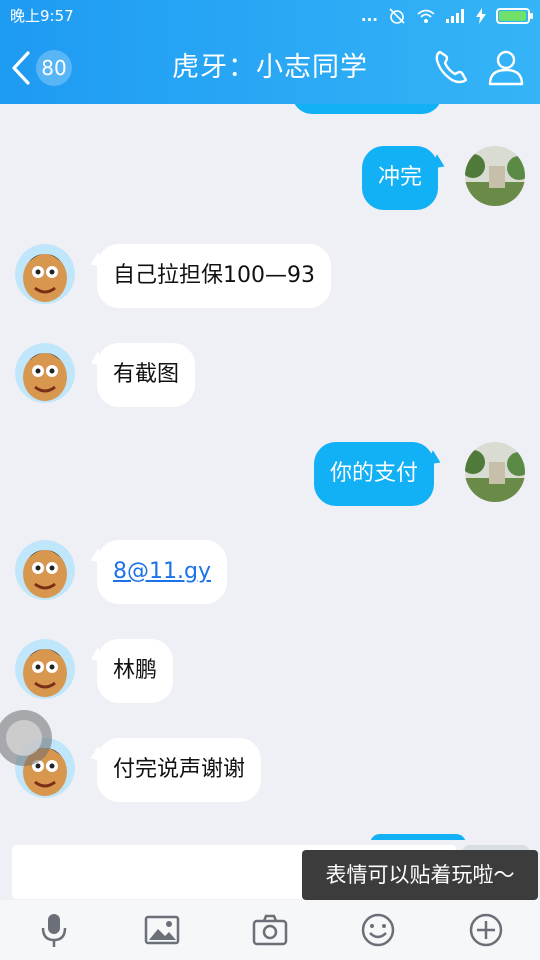  What do you see at coordinates (481, 16) in the screenshot?
I see `charging-icon` at bounding box center [481, 16].